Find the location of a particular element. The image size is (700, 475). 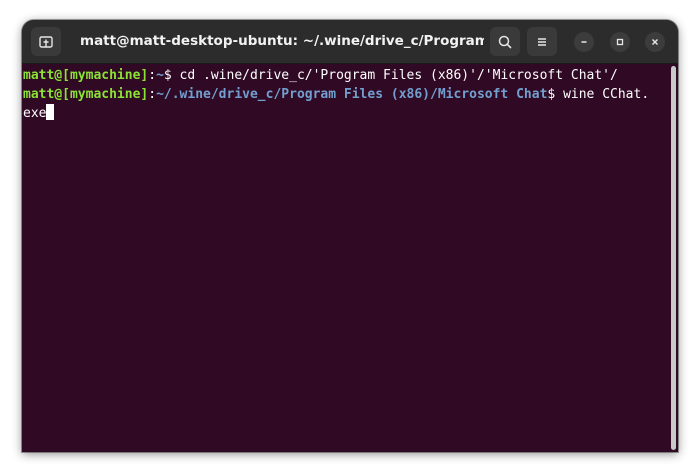

search-icon is located at coordinates (505, 41).